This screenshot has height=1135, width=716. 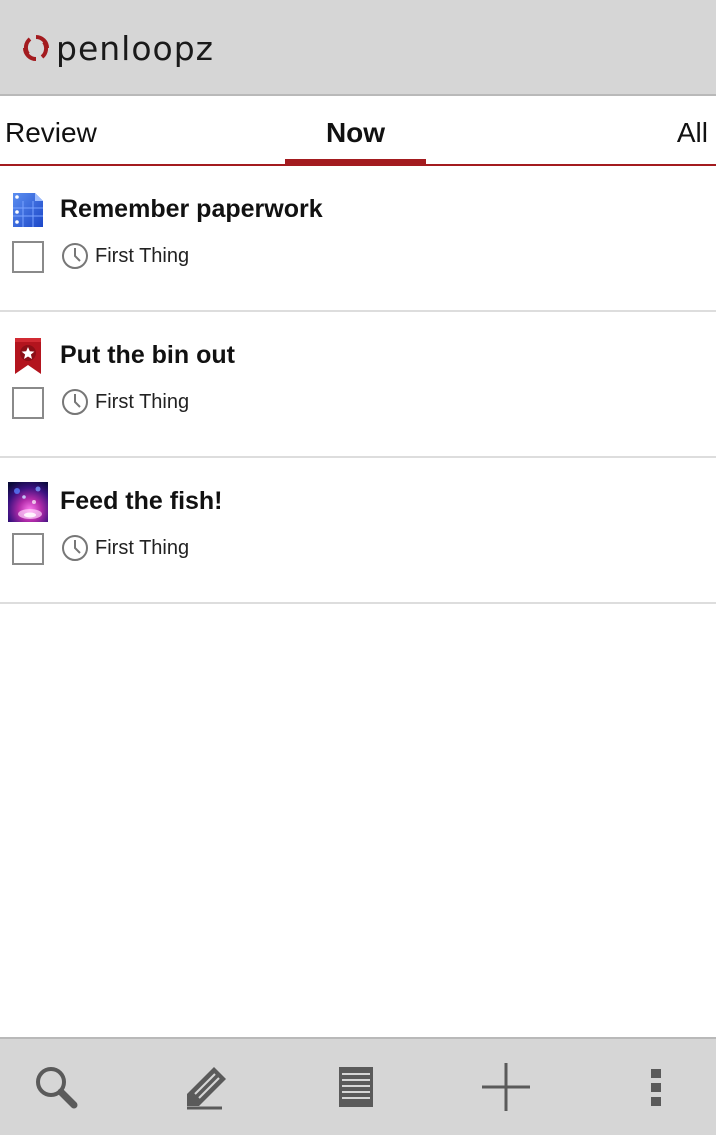 I want to click on app-logo: penloopz, so click(x=118, y=48).